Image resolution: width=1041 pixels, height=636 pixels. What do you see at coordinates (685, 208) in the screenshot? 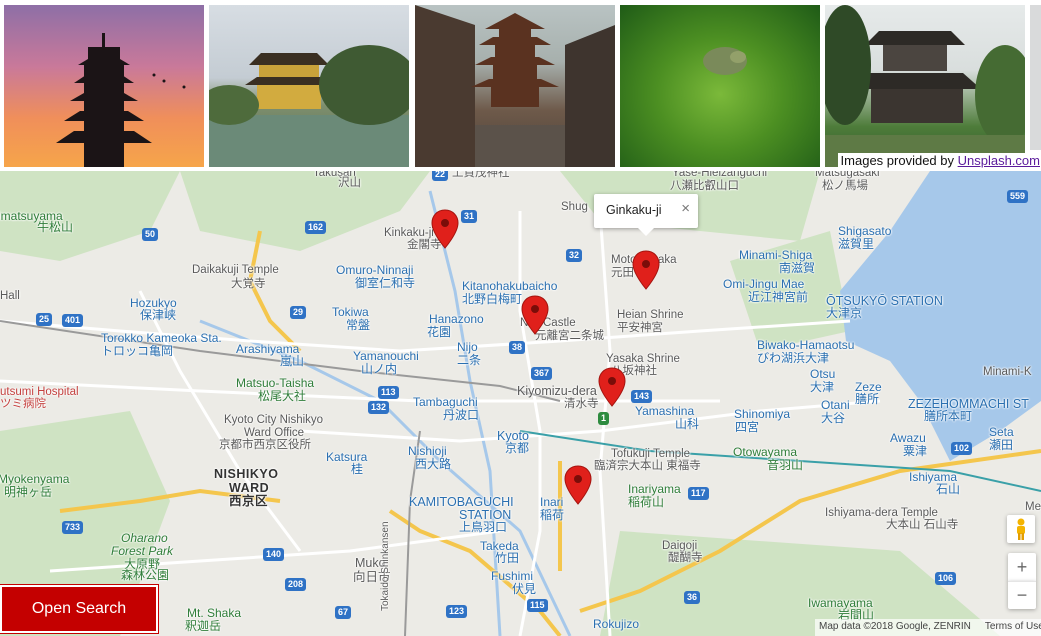
I see `close-icon: ×` at bounding box center [685, 208].